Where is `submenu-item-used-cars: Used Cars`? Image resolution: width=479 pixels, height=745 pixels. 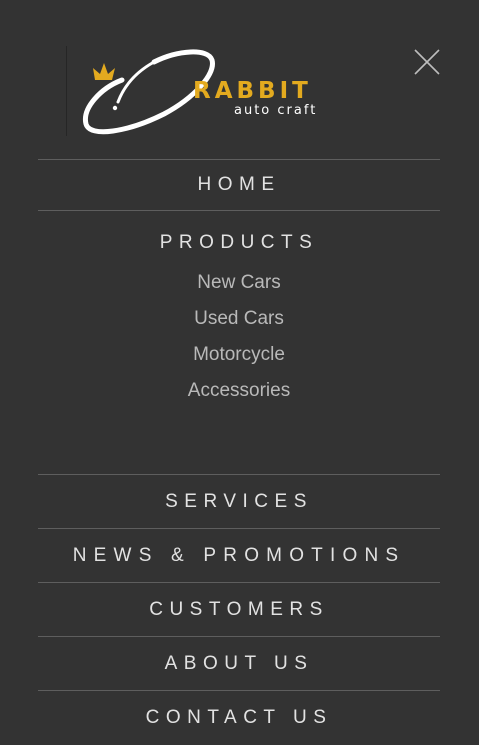 submenu-item-used-cars: Used Cars is located at coordinates (239, 319).